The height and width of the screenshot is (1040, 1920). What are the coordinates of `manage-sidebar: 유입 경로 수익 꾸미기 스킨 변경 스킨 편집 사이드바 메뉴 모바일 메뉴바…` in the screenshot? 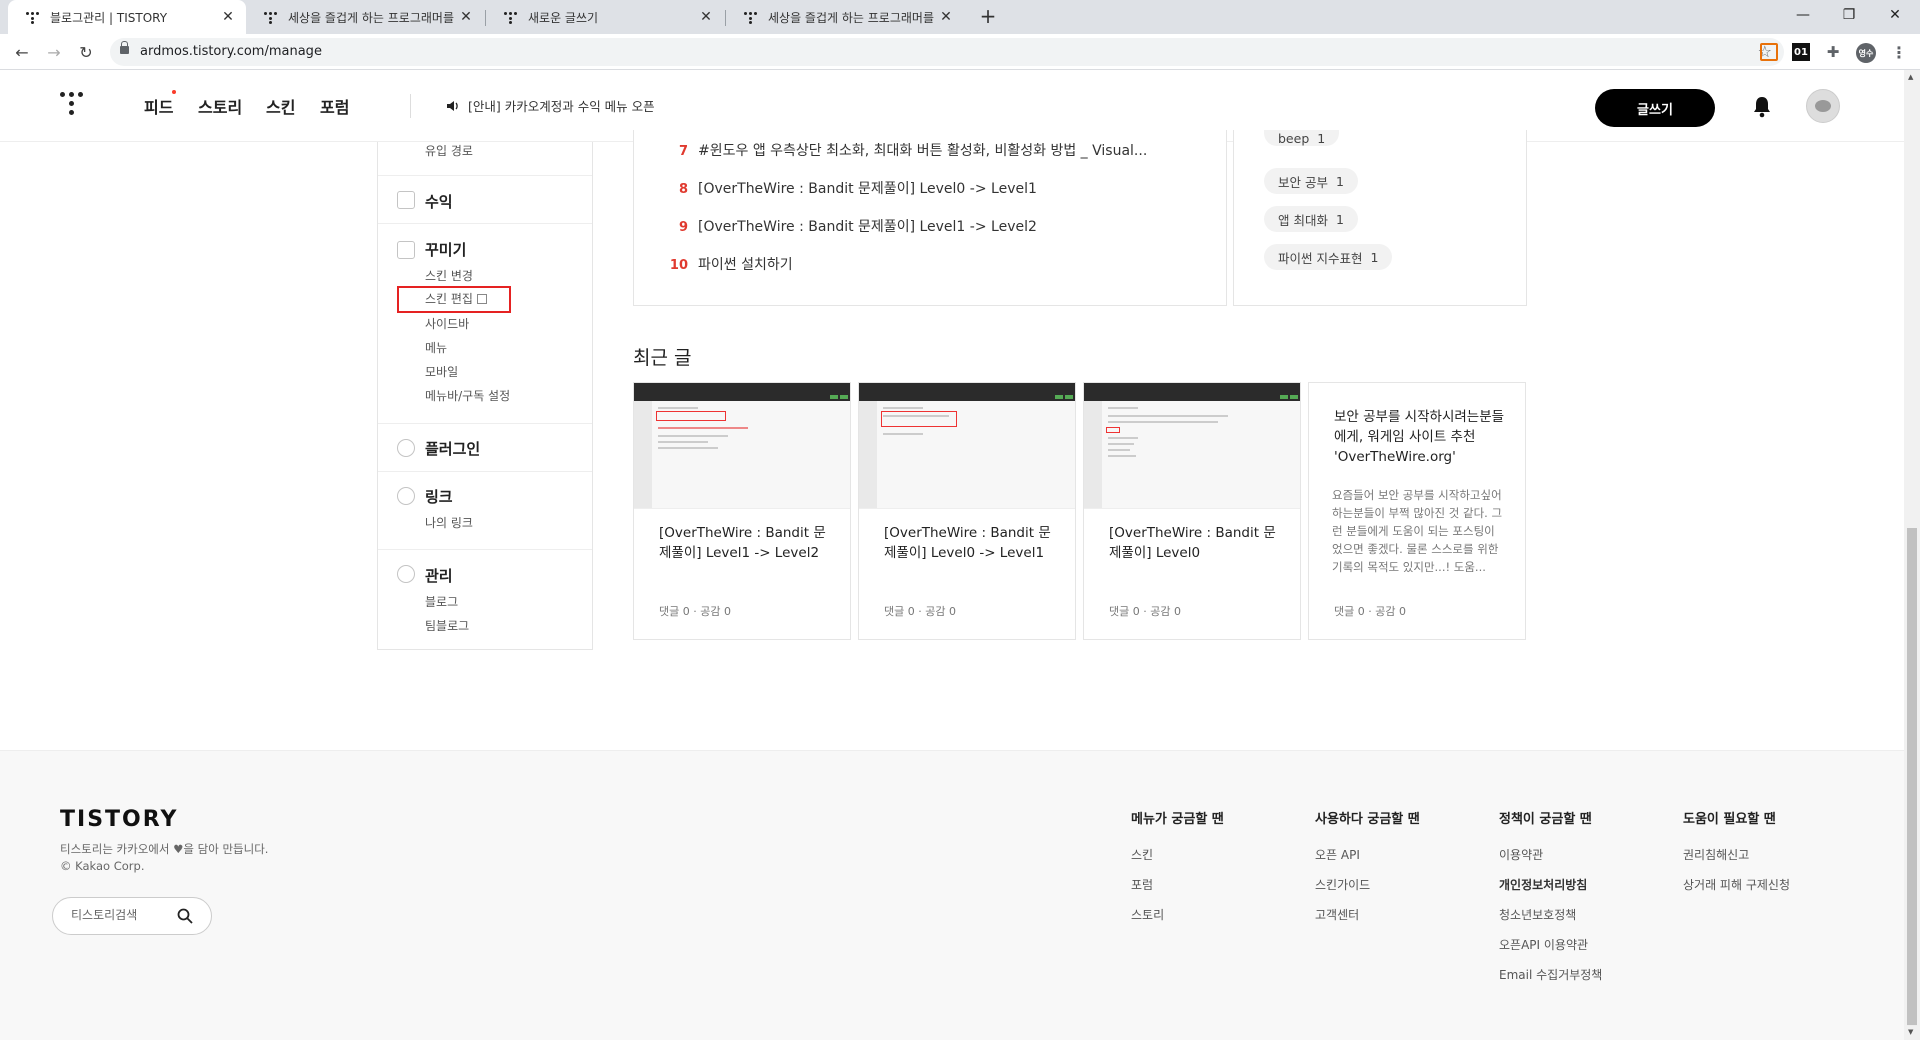 It's located at (485, 396).